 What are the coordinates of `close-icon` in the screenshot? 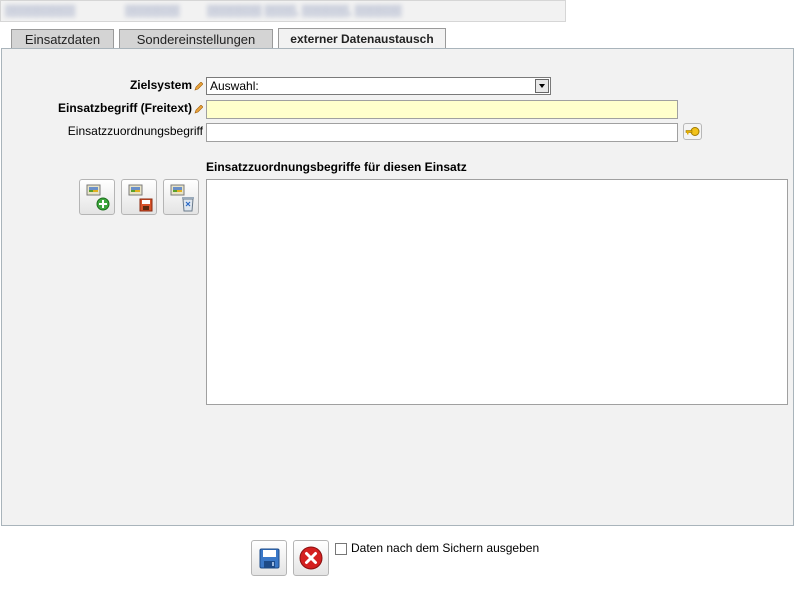 It's located at (311, 558).